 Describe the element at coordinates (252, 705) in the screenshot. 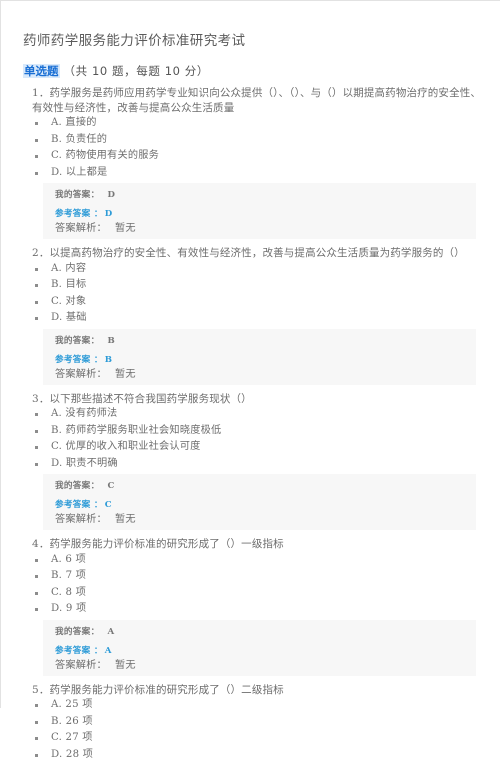

I see `option-item: A. 25 项` at that location.